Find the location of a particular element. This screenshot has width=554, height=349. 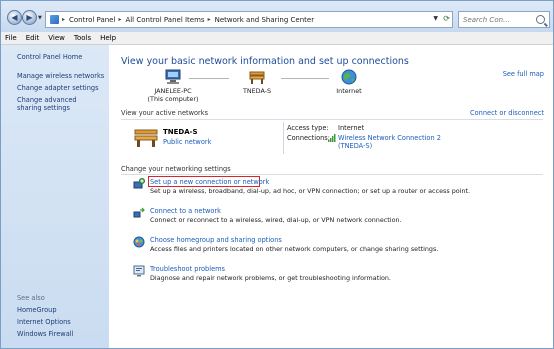

breadcrumb-network-sharing: Network and Sharing Center is located at coordinates (265, 20).